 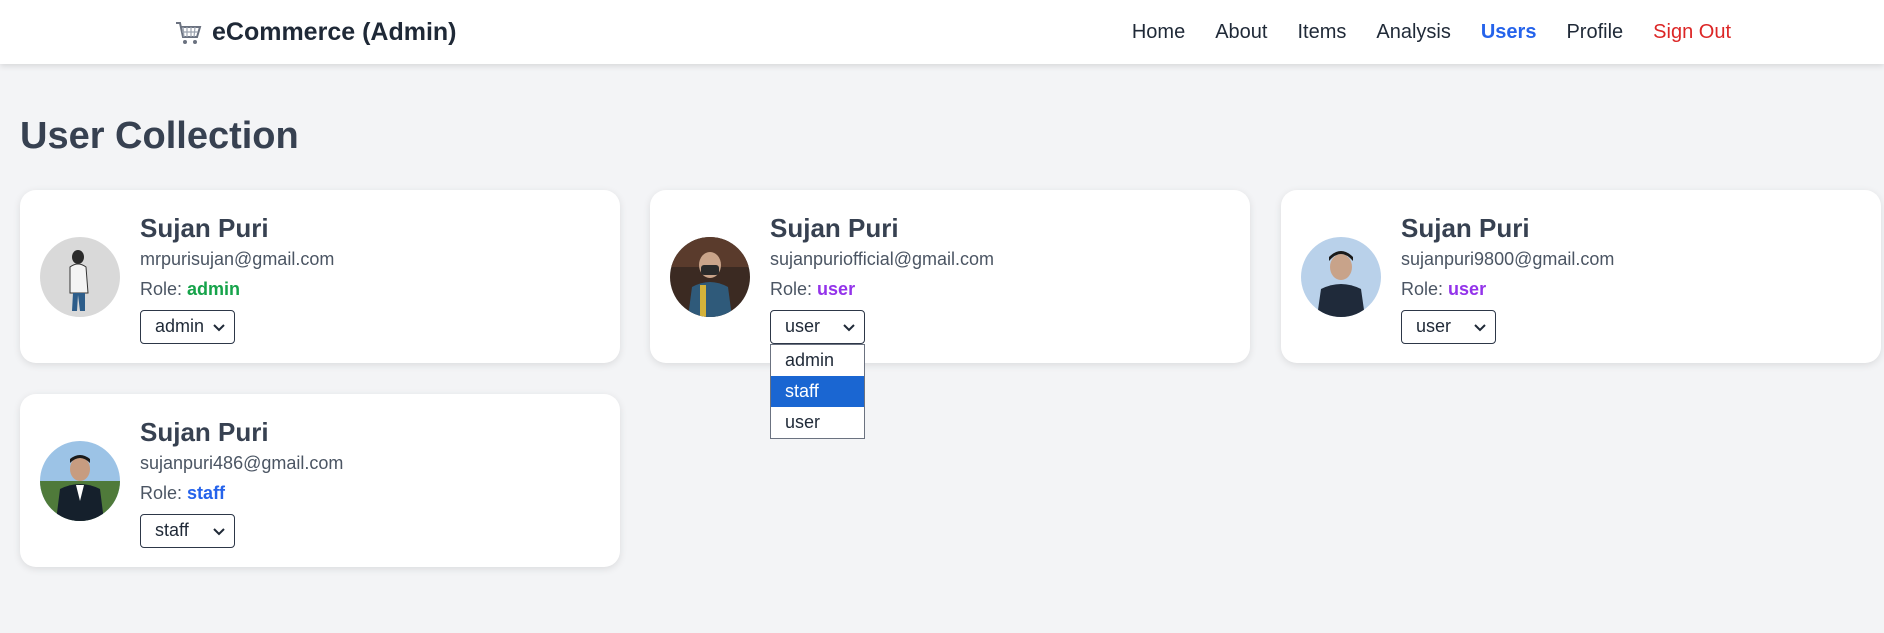 I want to click on nav-link-users: Users, so click(x=1509, y=32).